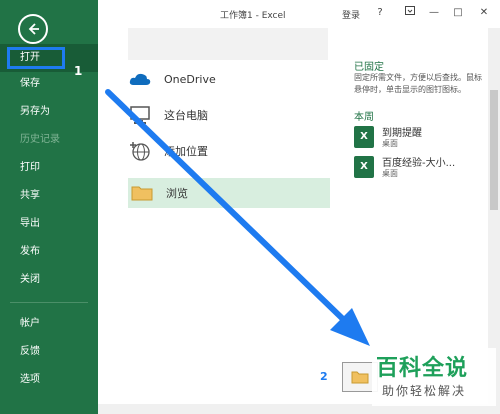 This screenshot has width=500, height=414. I want to click on open-highlight-box, so click(36, 58).